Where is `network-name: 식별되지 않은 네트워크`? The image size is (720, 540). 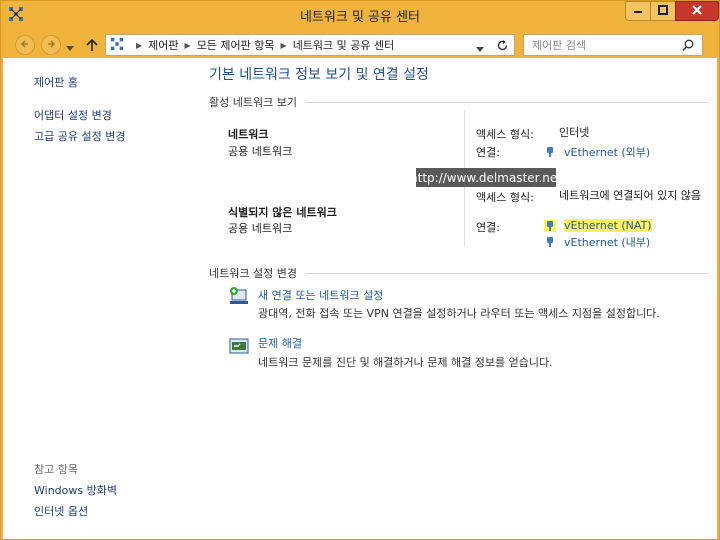 network-name: 식별되지 않은 네트워크 is located at coordinates (282, 212).